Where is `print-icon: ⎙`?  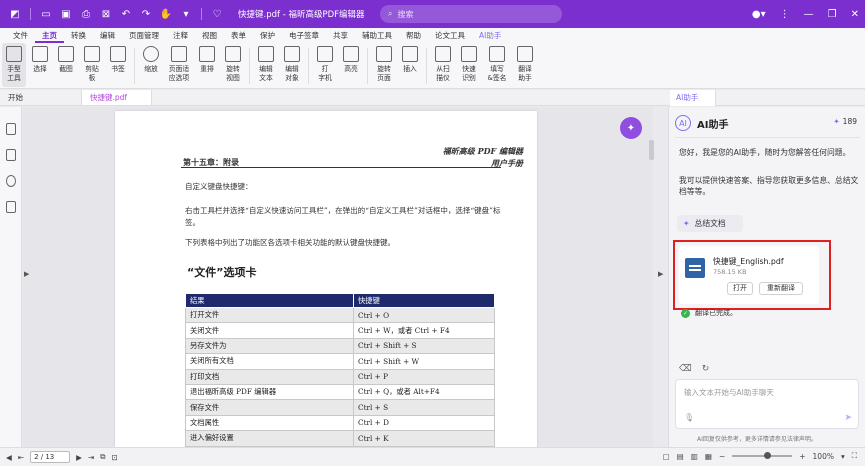 print-icon: ⎙ is located at coordinates (86, 14).